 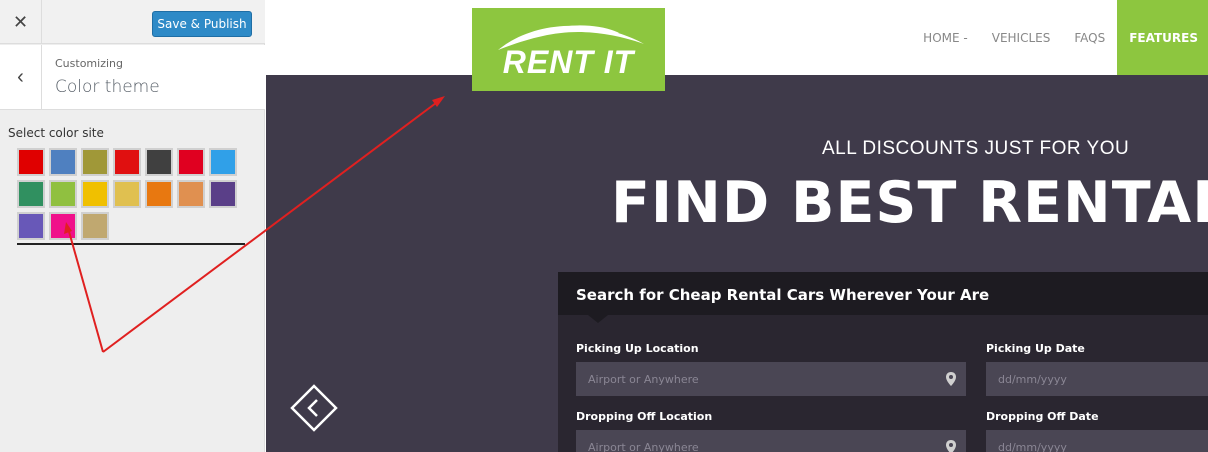 I want to click on dropoff-location-input: Airport or Anywhere, so click(x=771, y=441).